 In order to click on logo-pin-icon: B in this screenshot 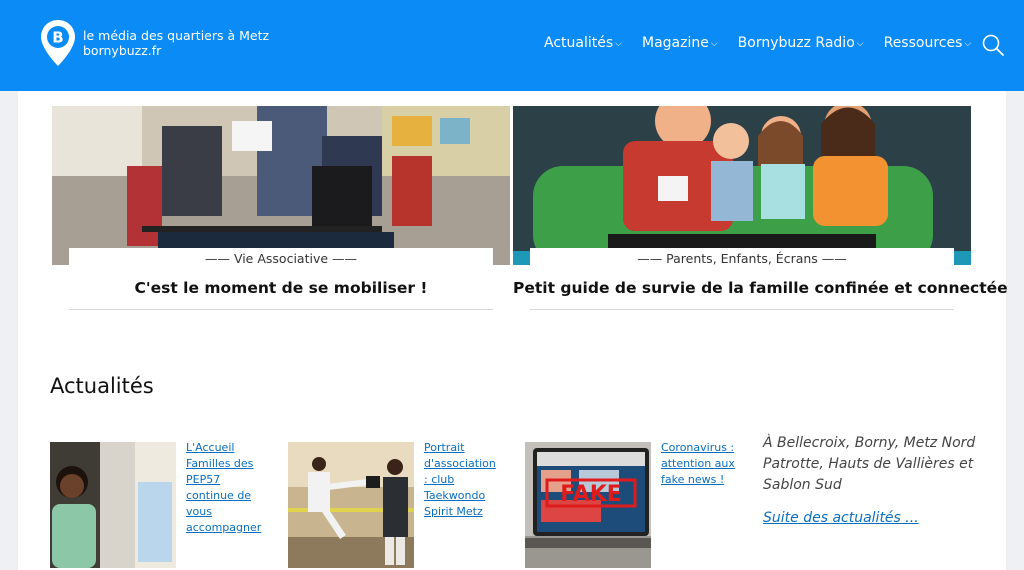, I will do `click(58, 43)`.